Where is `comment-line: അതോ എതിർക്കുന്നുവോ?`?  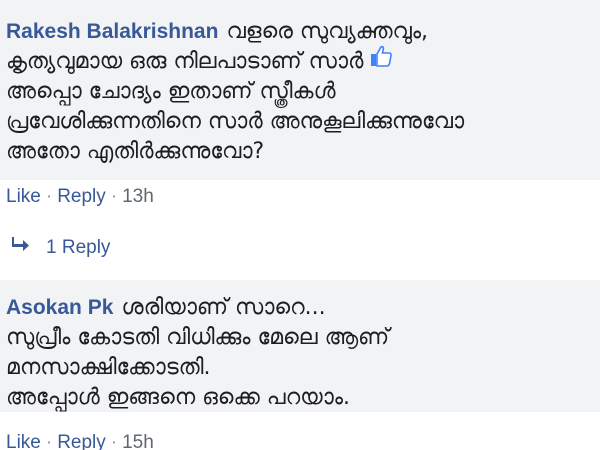 comment-line: അതോ എതിർക്കുന്നുവോ? is located at coordinates (293, 152).